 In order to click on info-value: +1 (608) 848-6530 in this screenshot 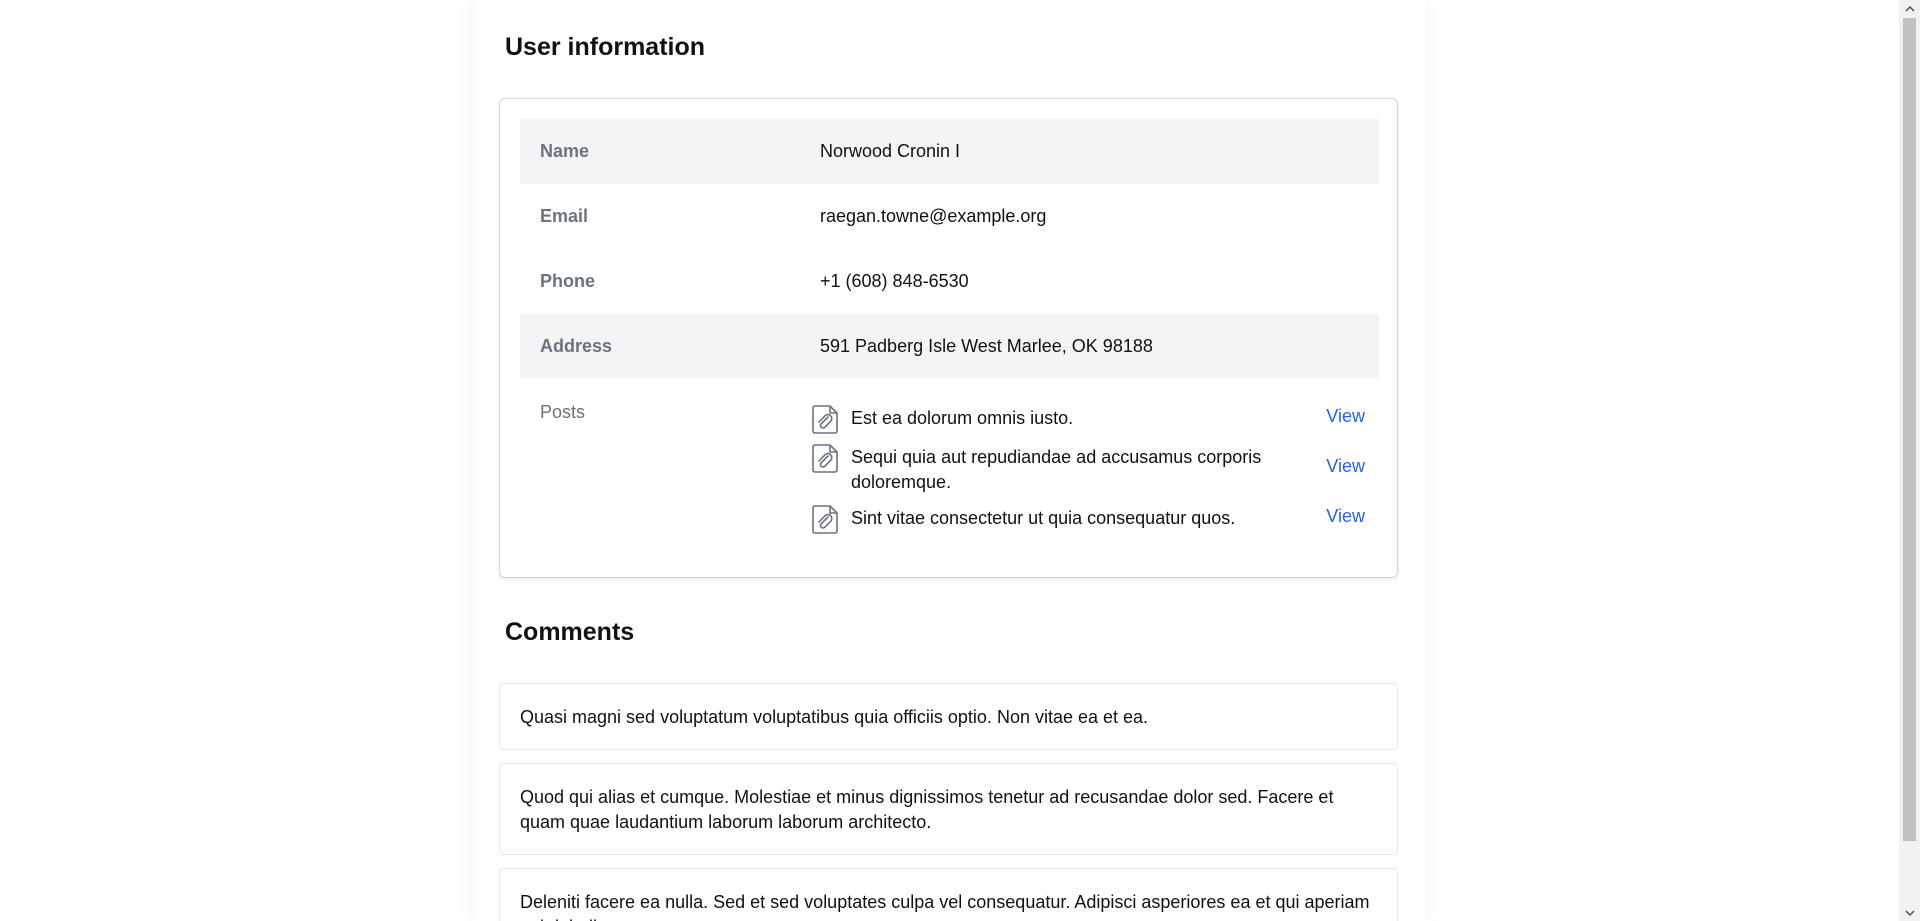, I will do `click(894, 281)`.